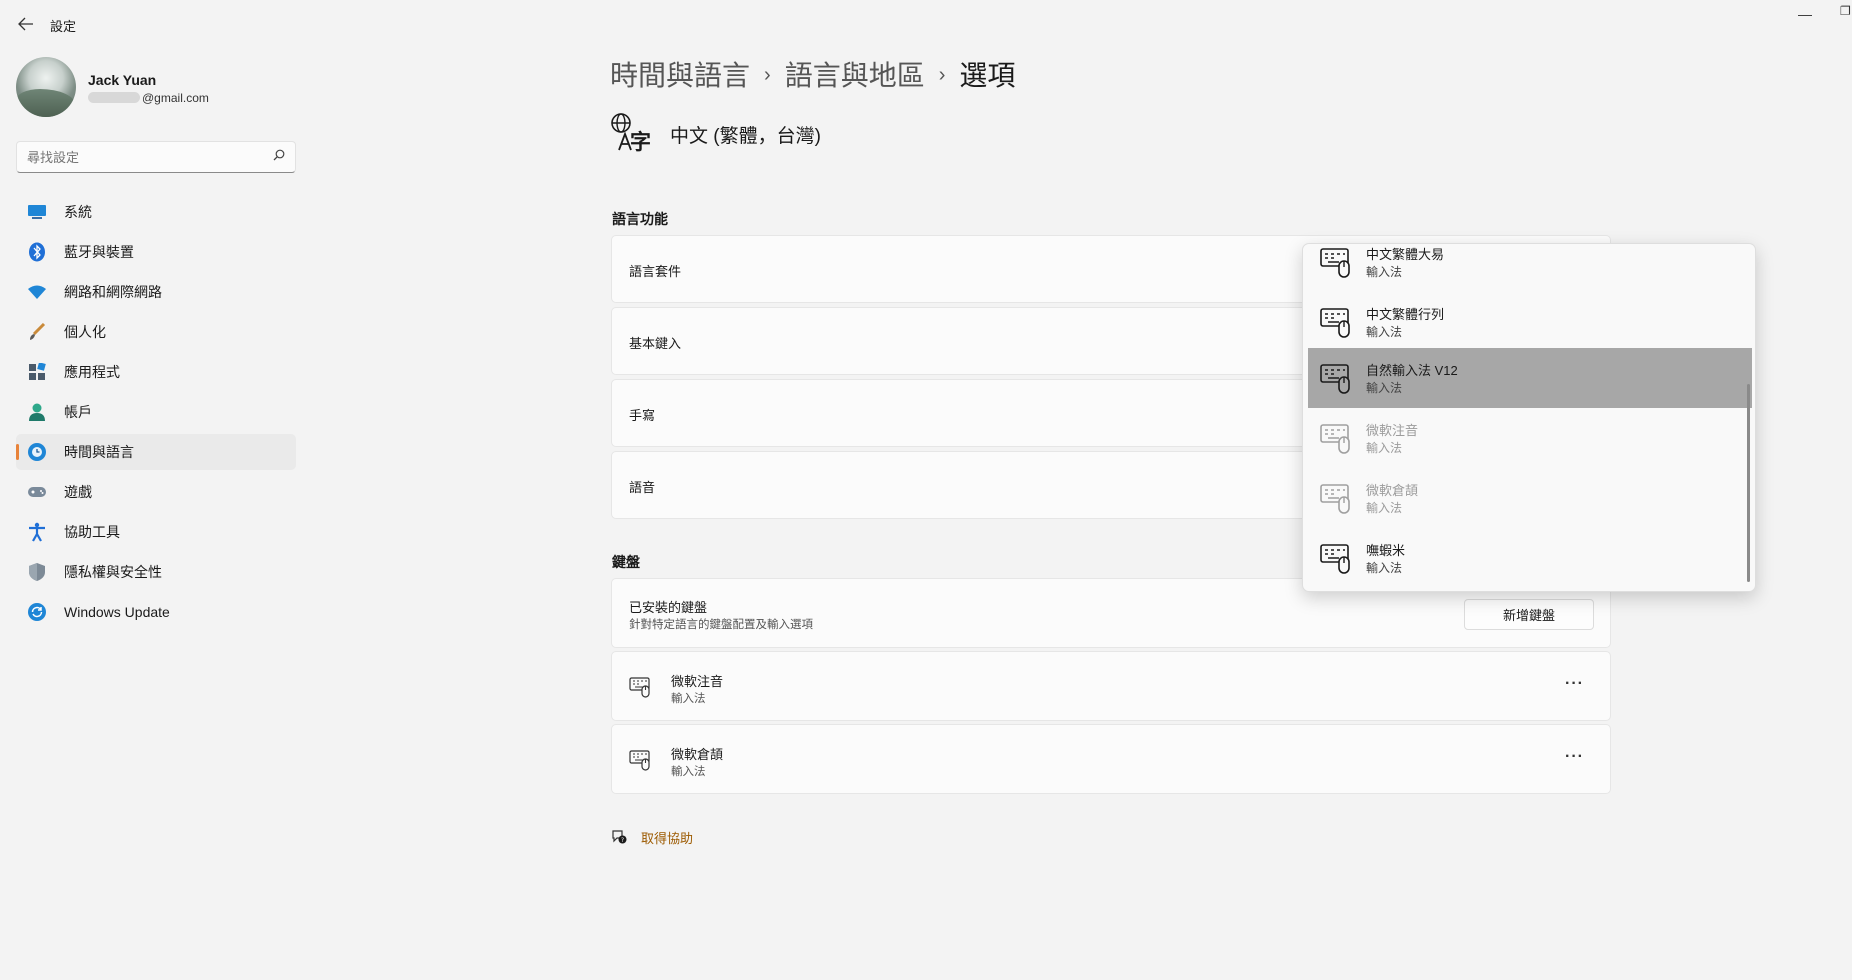 The image size is (1852, 980). What do you see at coordinates (63, 26) in the screenshot?
I see `app-title: 設定` at bounding box center [63, 26].